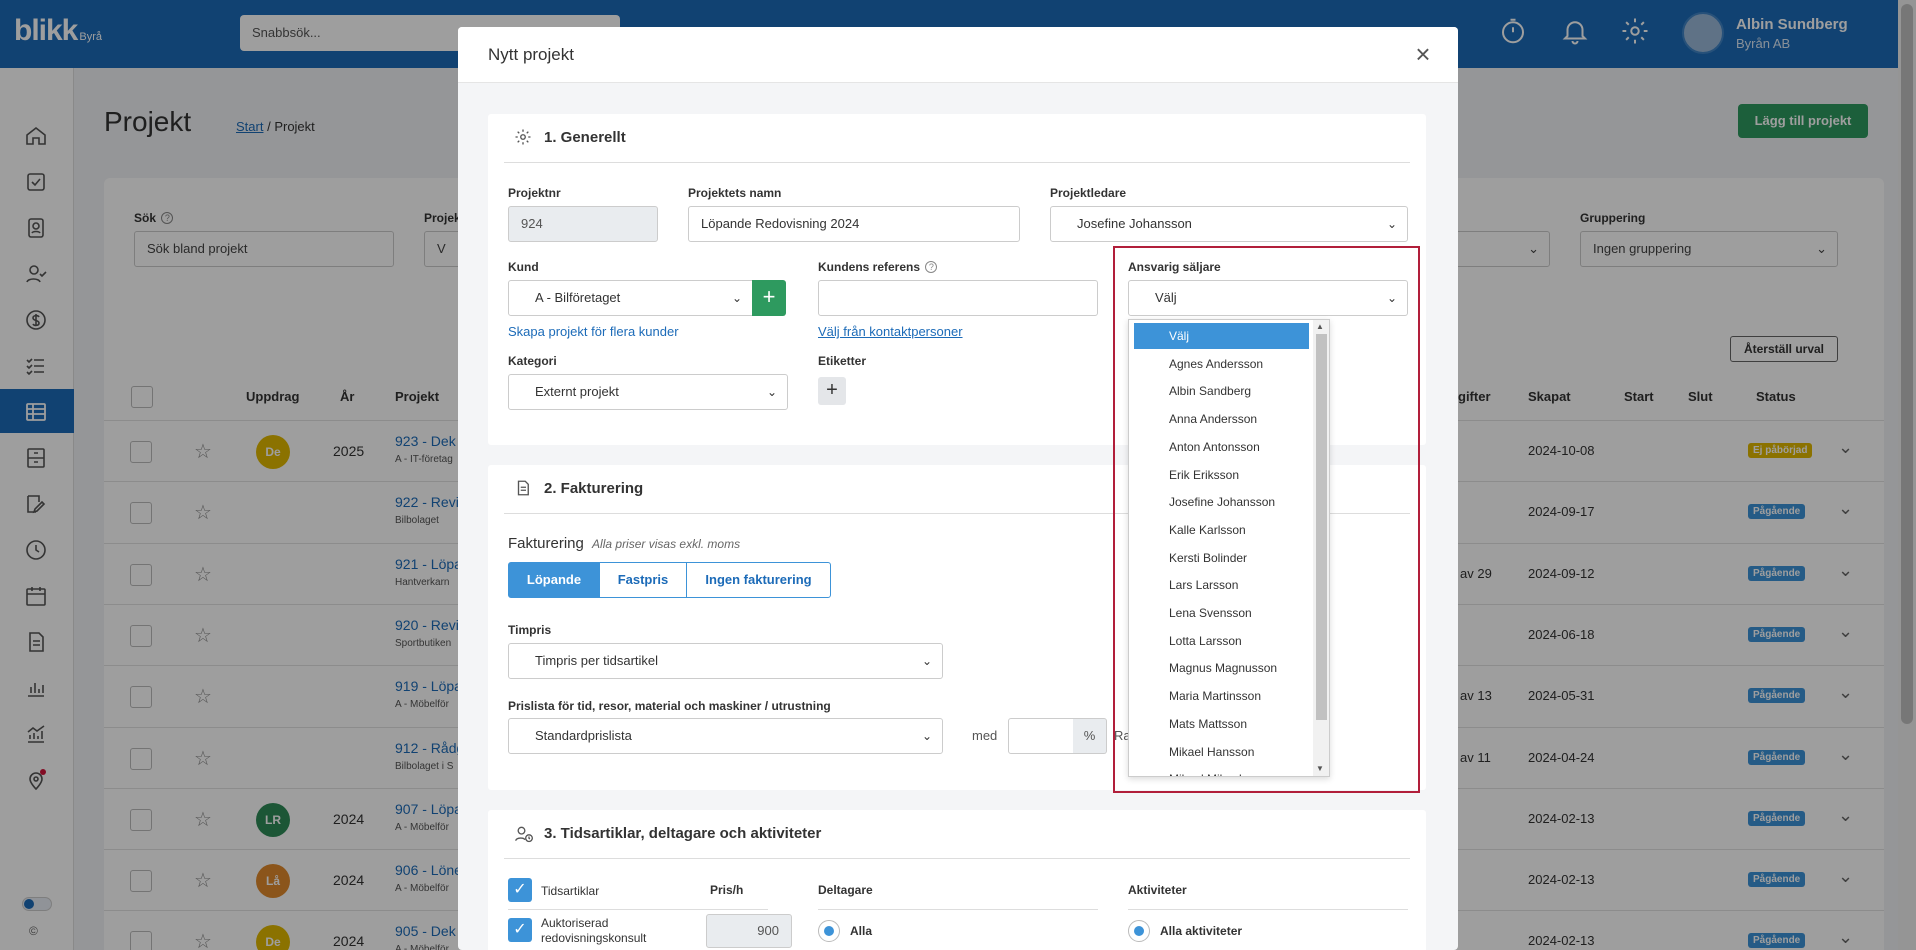 Image resolution: width=1916 pixels, height=950 pixels. I want to click on dropdown-option: Mikael Mikaelsson, so click(1221, 771).